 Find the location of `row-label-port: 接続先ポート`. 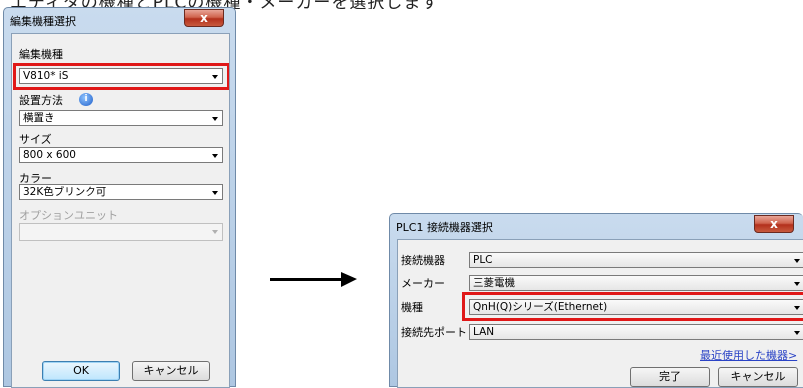

row-label-port: 接続先ポート is located at coordinates (434, 332).